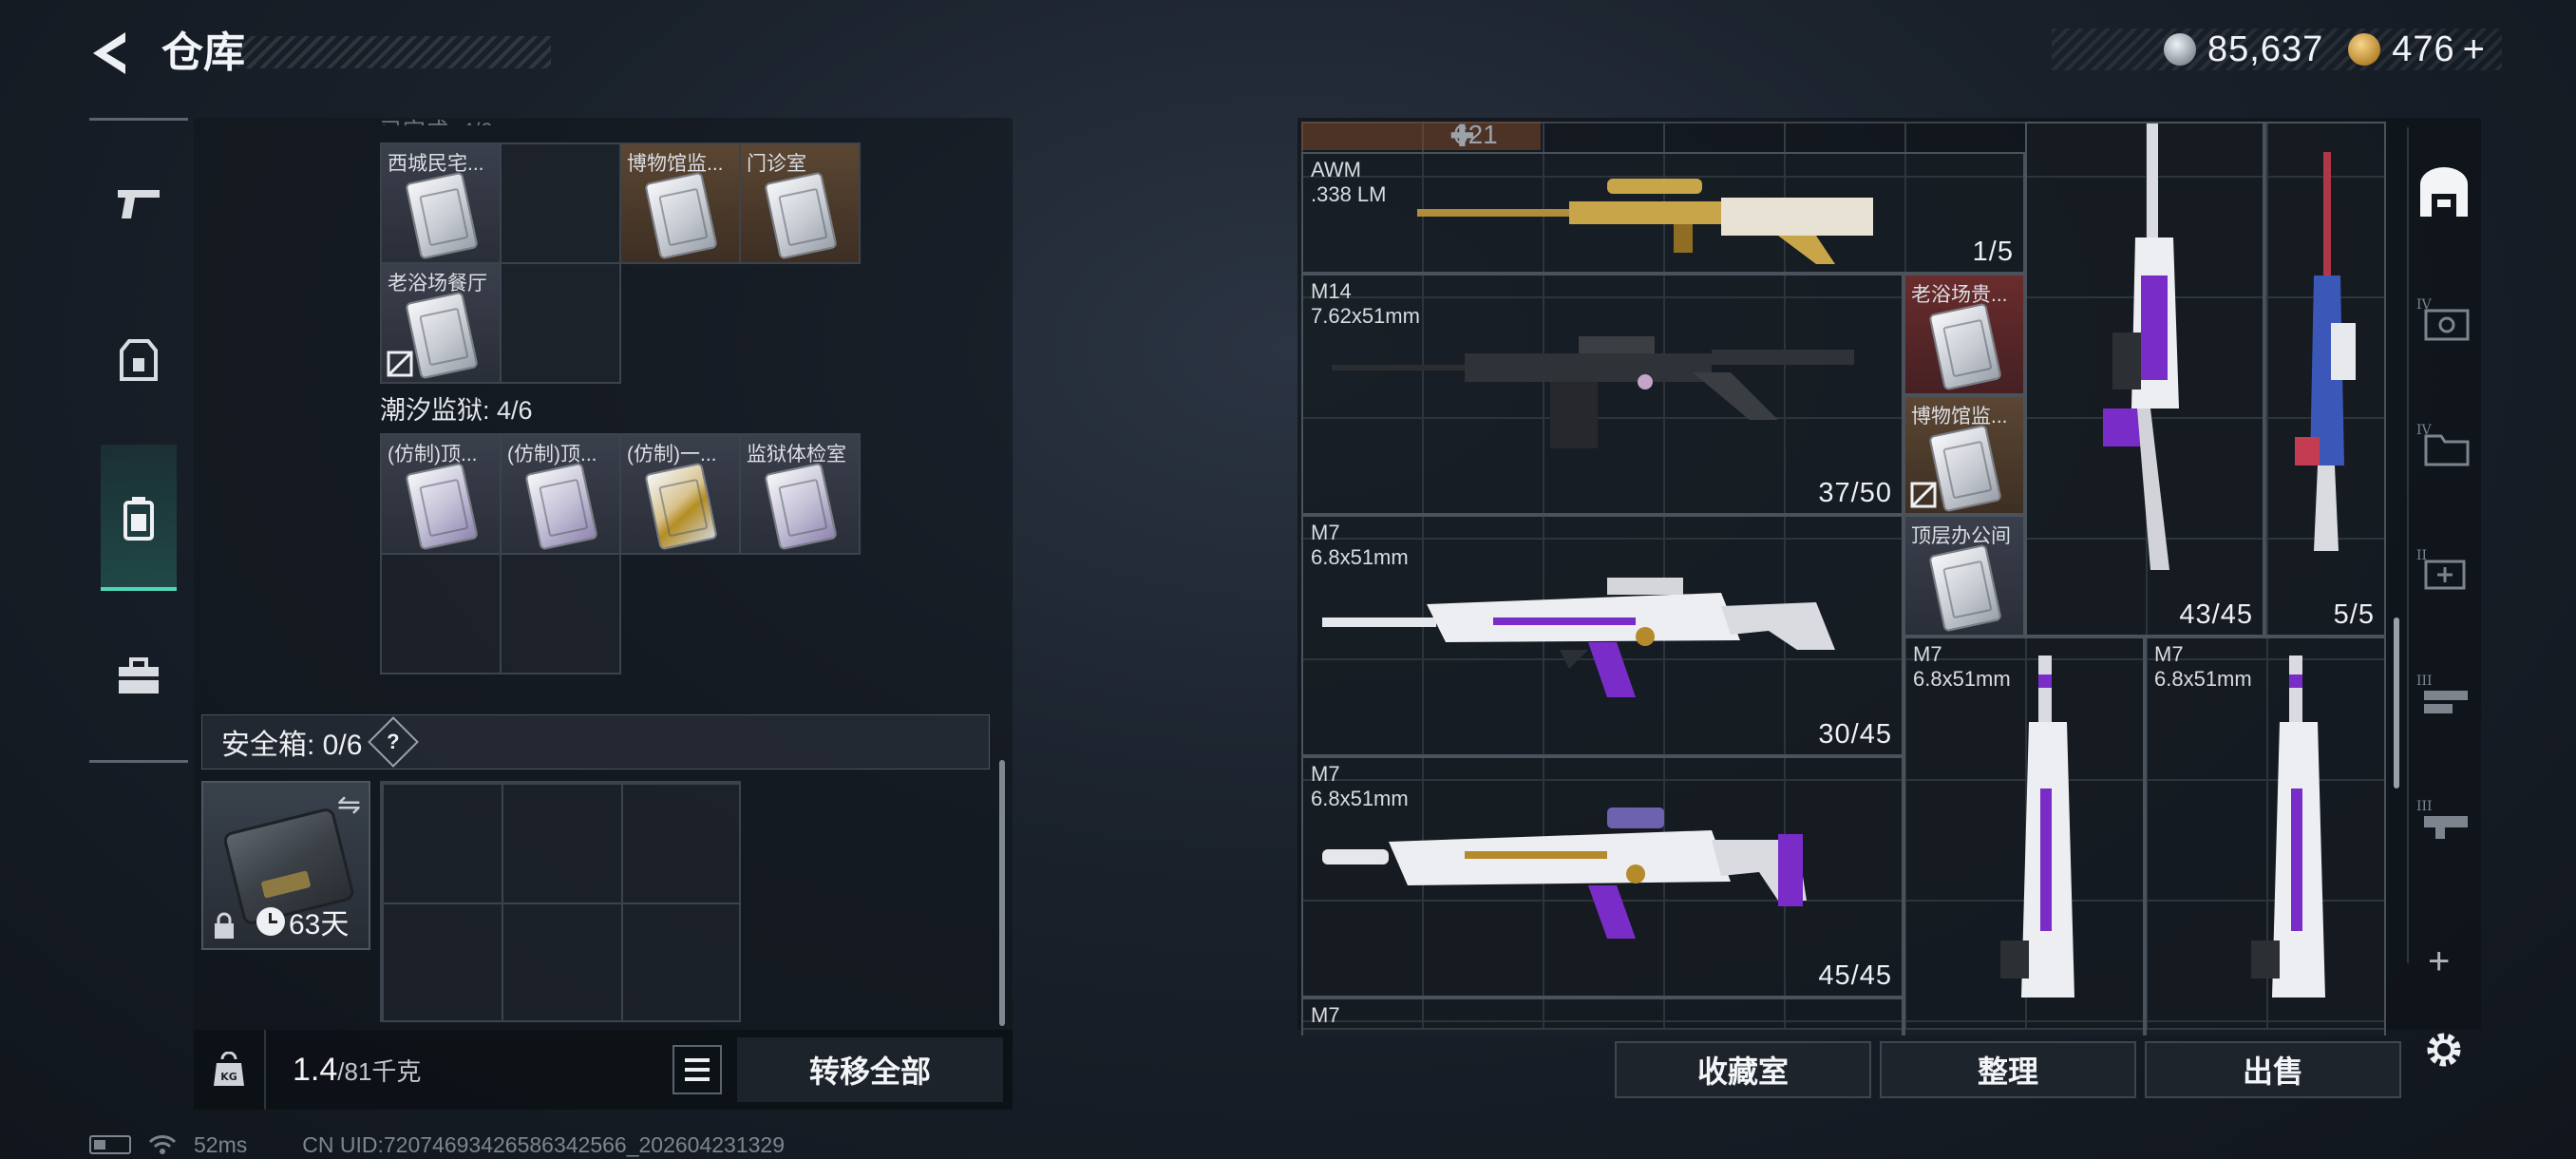  I want to click on uid-text: CN UID:72074693426586342566_202604231329, so click(543, 1144).